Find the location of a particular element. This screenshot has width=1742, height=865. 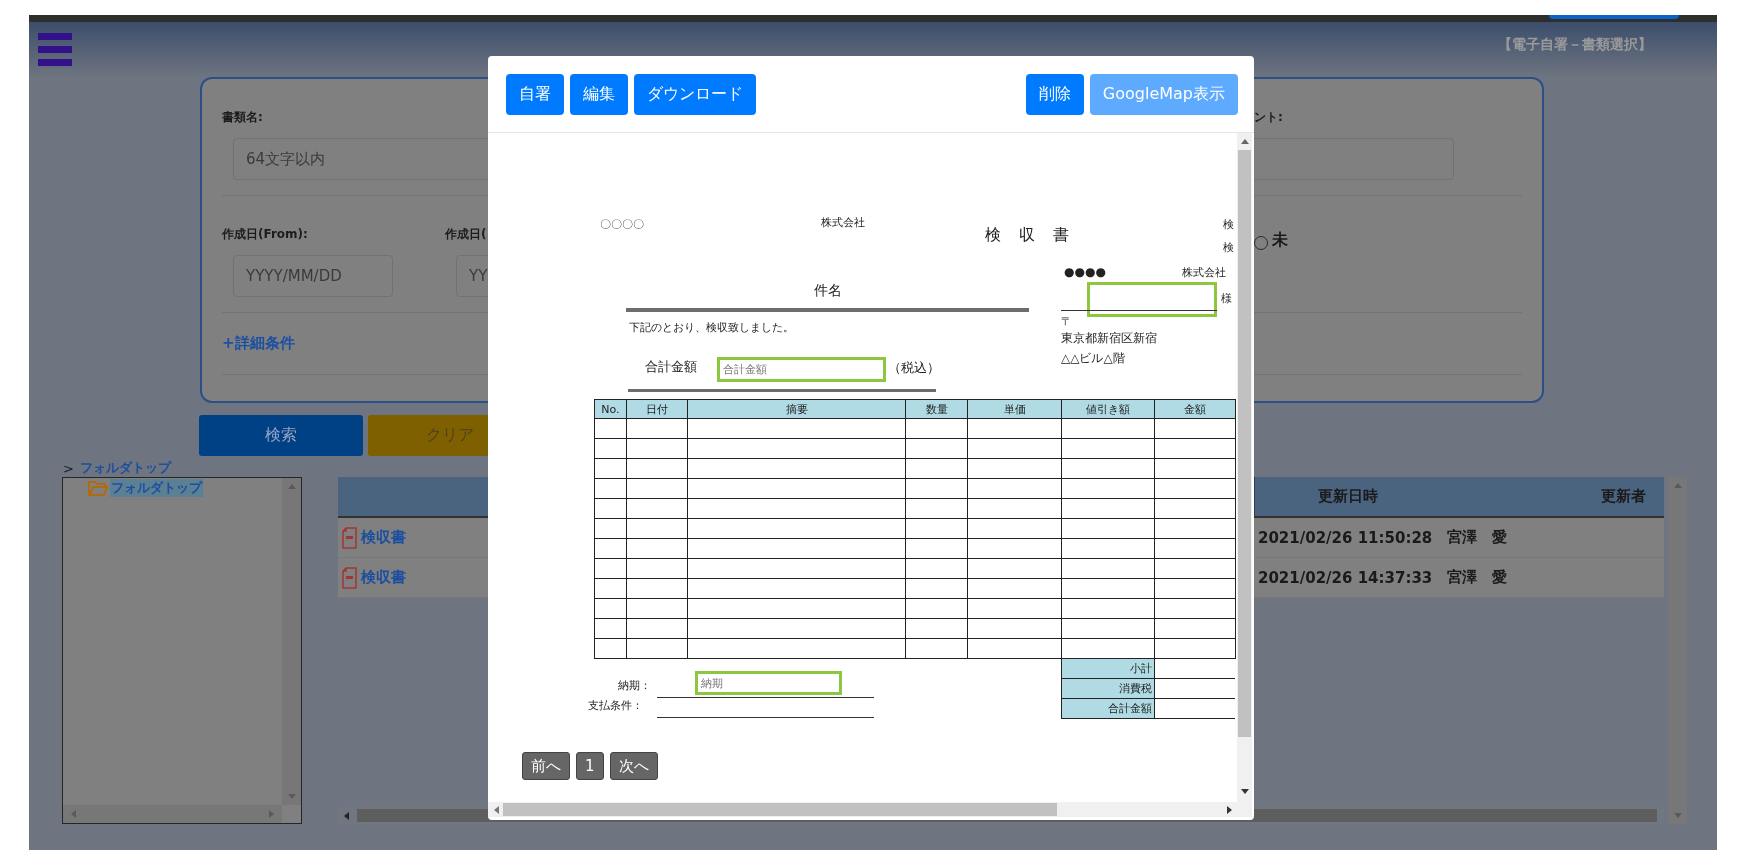

page-title: 【電子自署－書類選択】 is located at coordinates (1575, 45).